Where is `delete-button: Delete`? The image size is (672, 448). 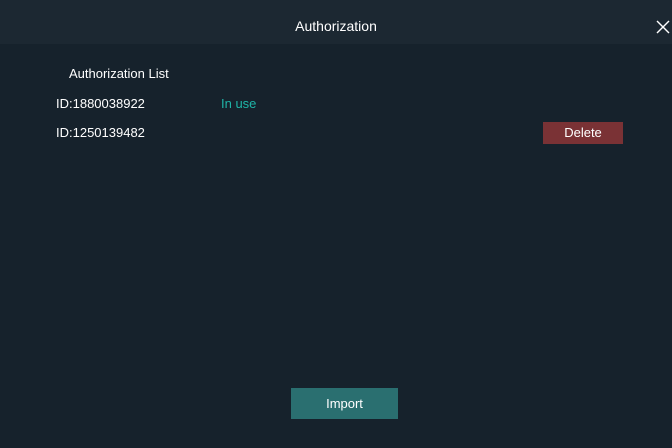
delete-button: Delete is located at coordinates (583, 133).